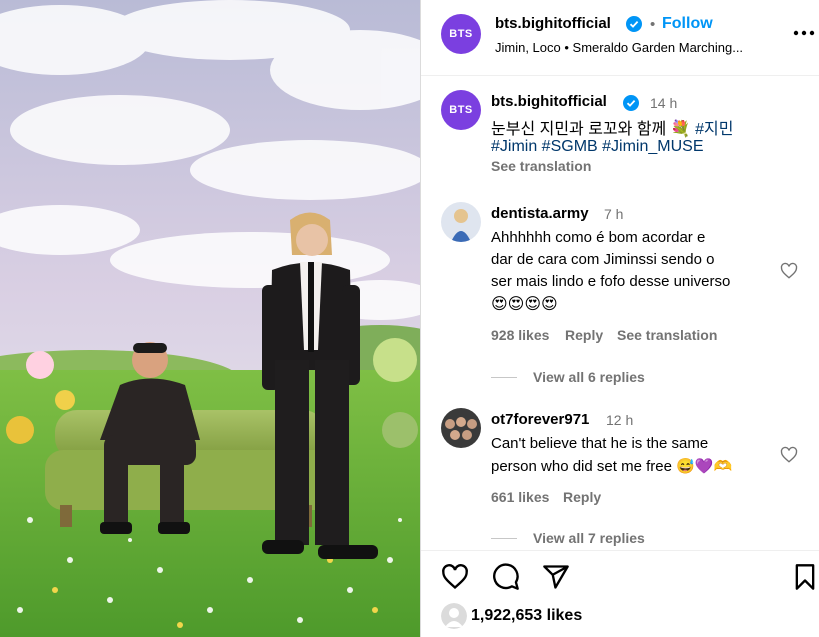 The width and height of the screenshot is (819, 637). Describe the element at coordinates (455, 577) in the screenshot. I see `heart-icon` at that location.